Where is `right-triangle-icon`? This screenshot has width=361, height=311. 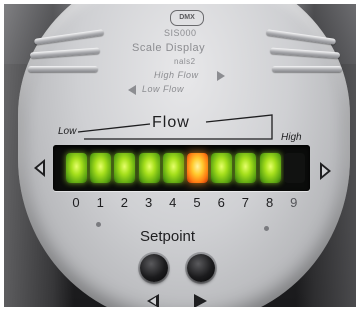
right-triangle-icon is located at coordinates (325, 171).